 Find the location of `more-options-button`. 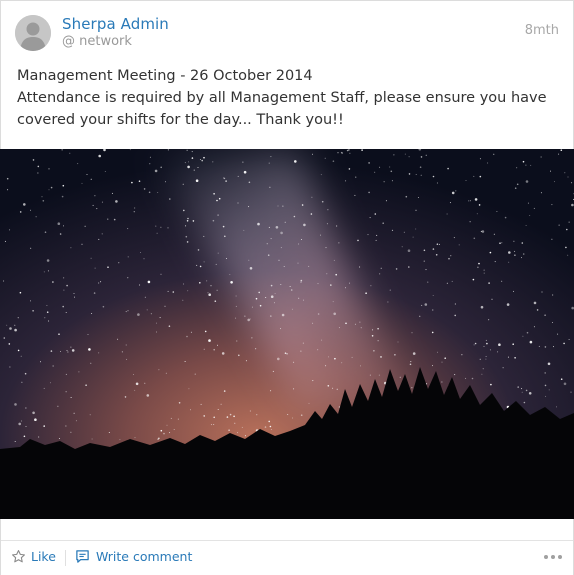

more-options-button is located at coordinates (553, 559).